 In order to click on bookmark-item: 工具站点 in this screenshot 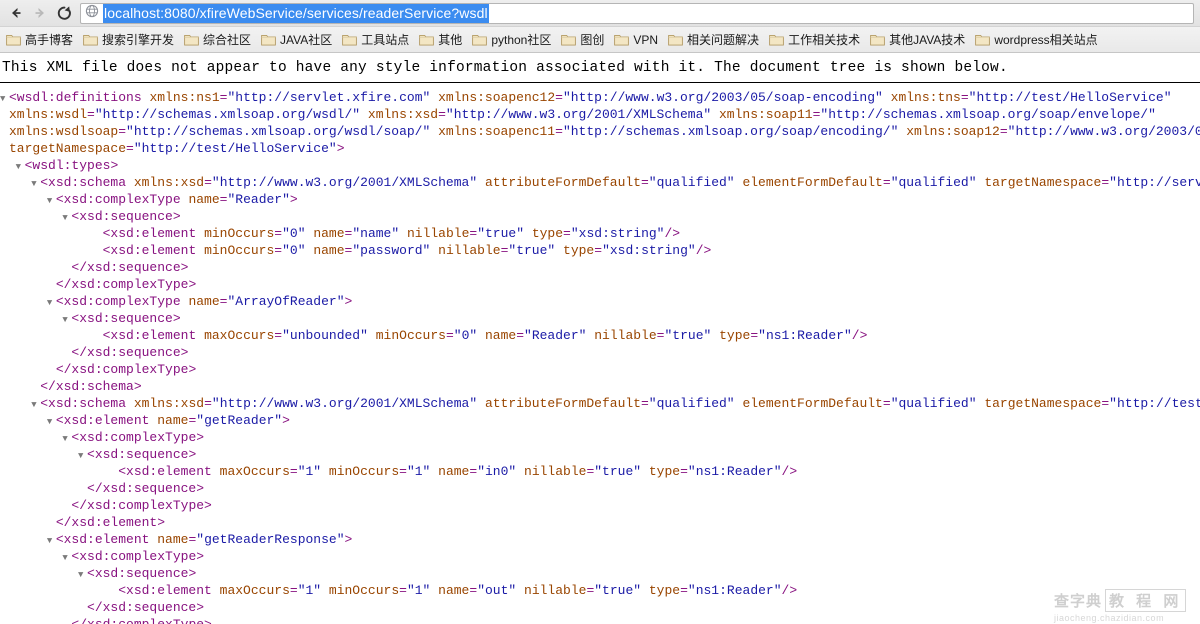, I will do `click(376, 40)`.